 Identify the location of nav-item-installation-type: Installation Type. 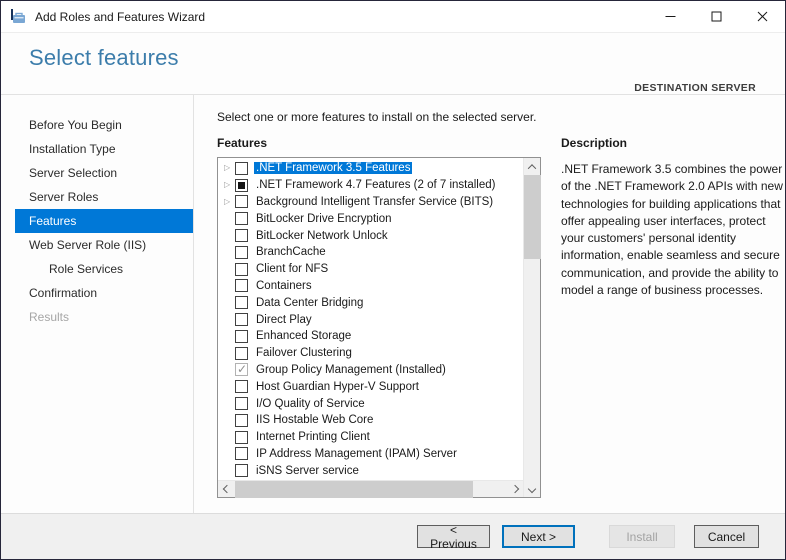
(104, 149).